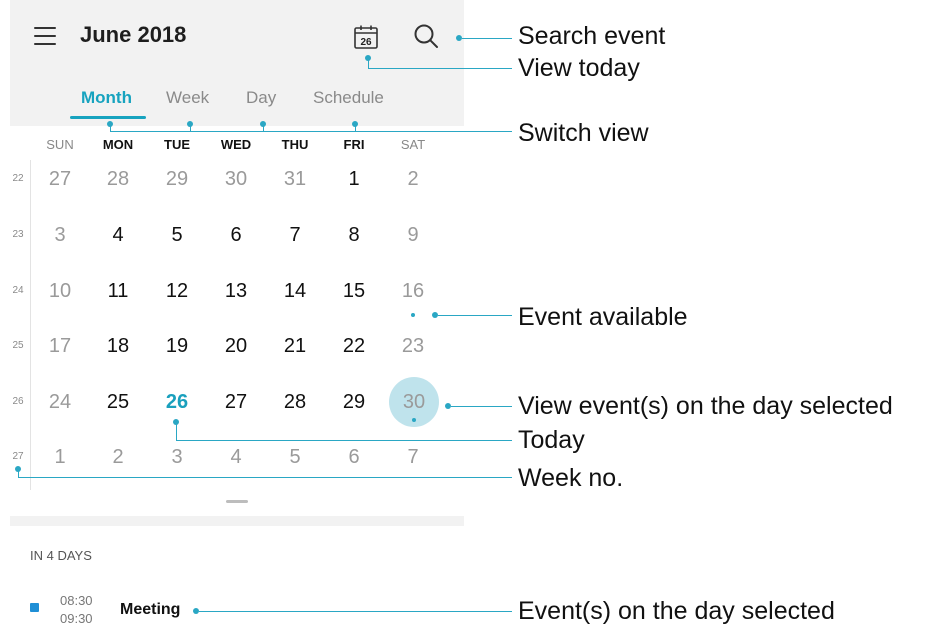 This screenshot has height=630, width=941. I want to click on month-title: June 2018, so click(133, 34).